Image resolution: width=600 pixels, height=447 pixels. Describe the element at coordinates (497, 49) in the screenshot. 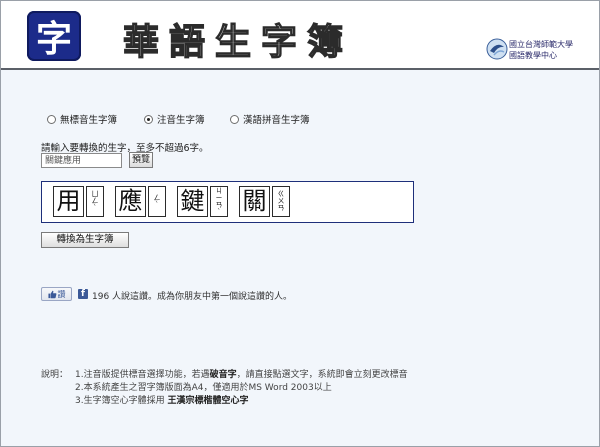

I see `university-emblem-icon` at that location.